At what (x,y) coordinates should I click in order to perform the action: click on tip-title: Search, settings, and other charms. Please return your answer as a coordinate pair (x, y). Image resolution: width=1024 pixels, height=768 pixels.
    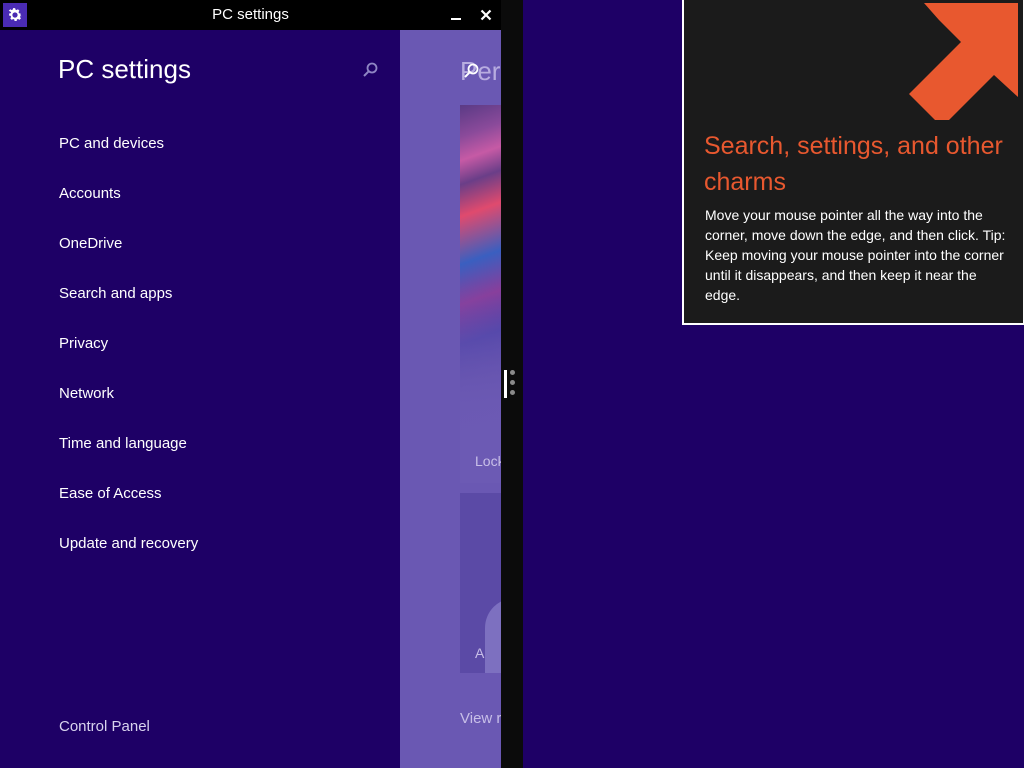
    Looking at the image, I should click on (853, 164).